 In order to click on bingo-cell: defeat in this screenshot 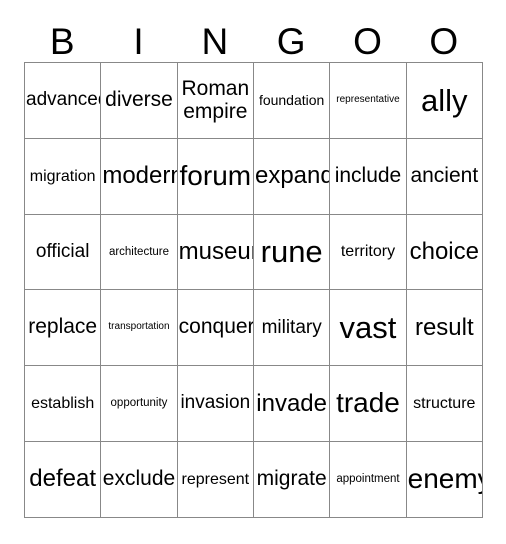, I will do `click(63, 479)`.